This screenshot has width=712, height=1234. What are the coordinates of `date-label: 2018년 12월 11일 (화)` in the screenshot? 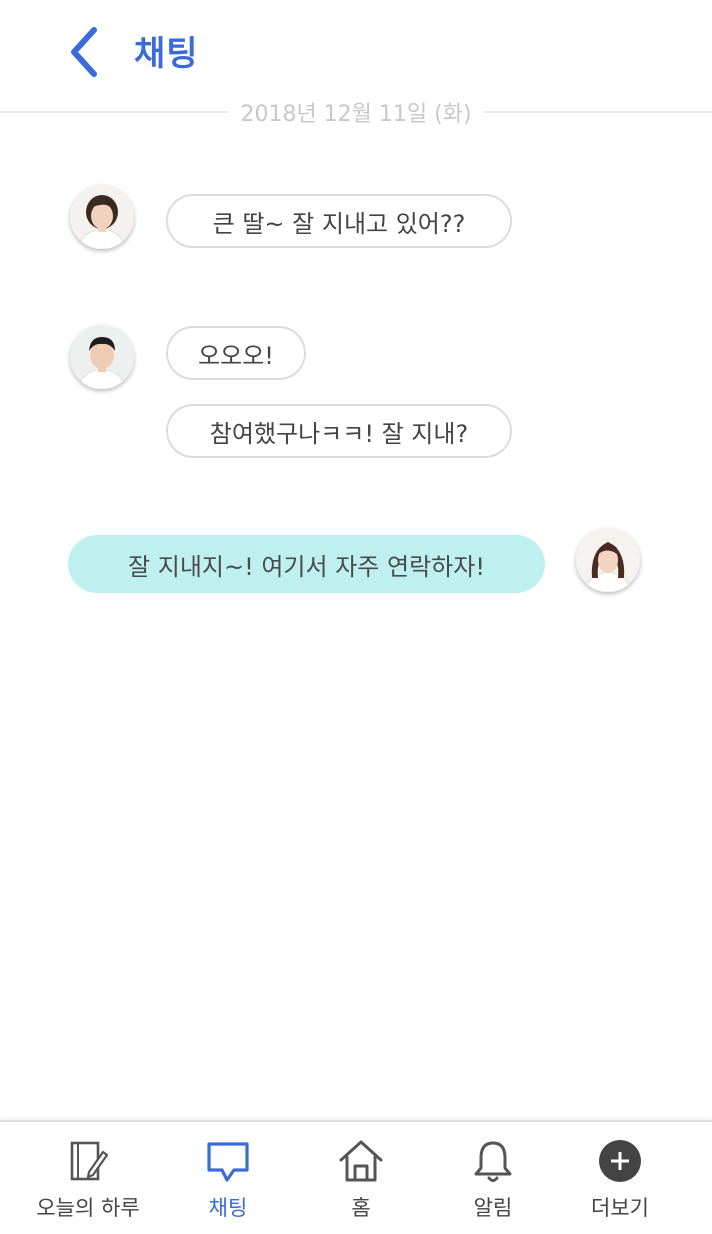 It's located at (356, 114).